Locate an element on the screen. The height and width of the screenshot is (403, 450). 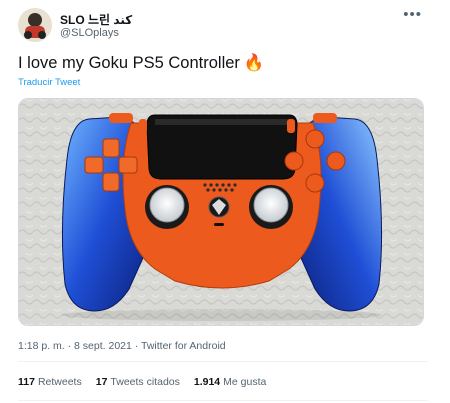
translate-tweet-link: Traducir Tweet is located at coordinates (49, 82).